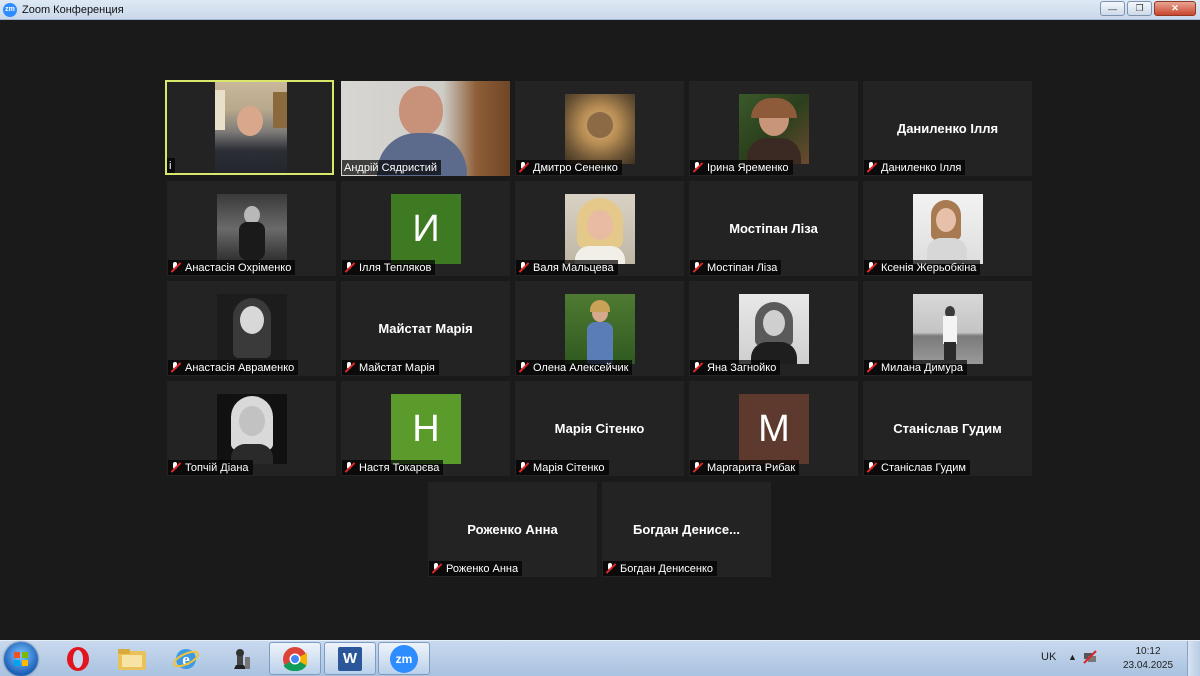 This screenshot has height=676, width=1200. What do you see at coordinates (1108, 658) in the screenshot?
I see `system-tray: UK ▲ 10:12 23.04.2025` at bounding box center [1108, 658].